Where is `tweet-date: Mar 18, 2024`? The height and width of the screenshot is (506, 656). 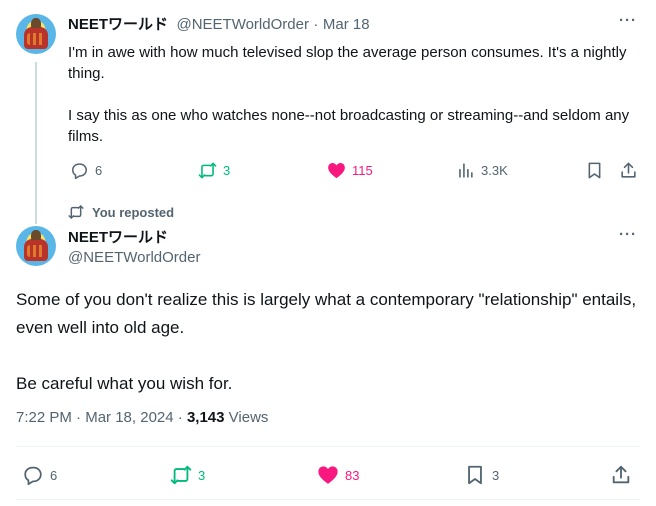
tweet-date: Mar 18, 2024 is located at coordinates (129, 417).